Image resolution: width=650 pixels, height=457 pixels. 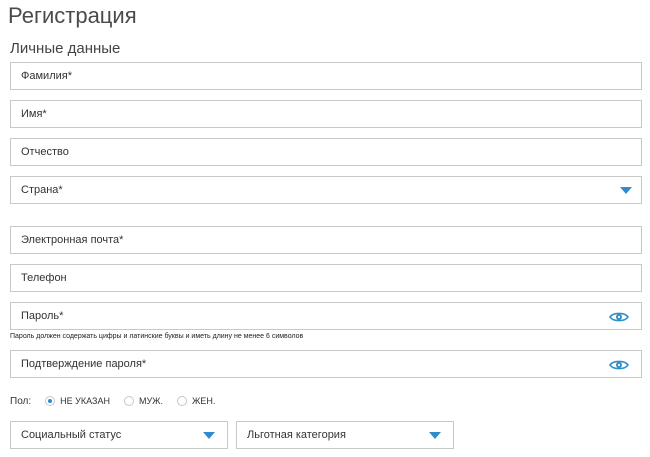 I want to click on radio-checked-icon, so click(x=50, y=401).